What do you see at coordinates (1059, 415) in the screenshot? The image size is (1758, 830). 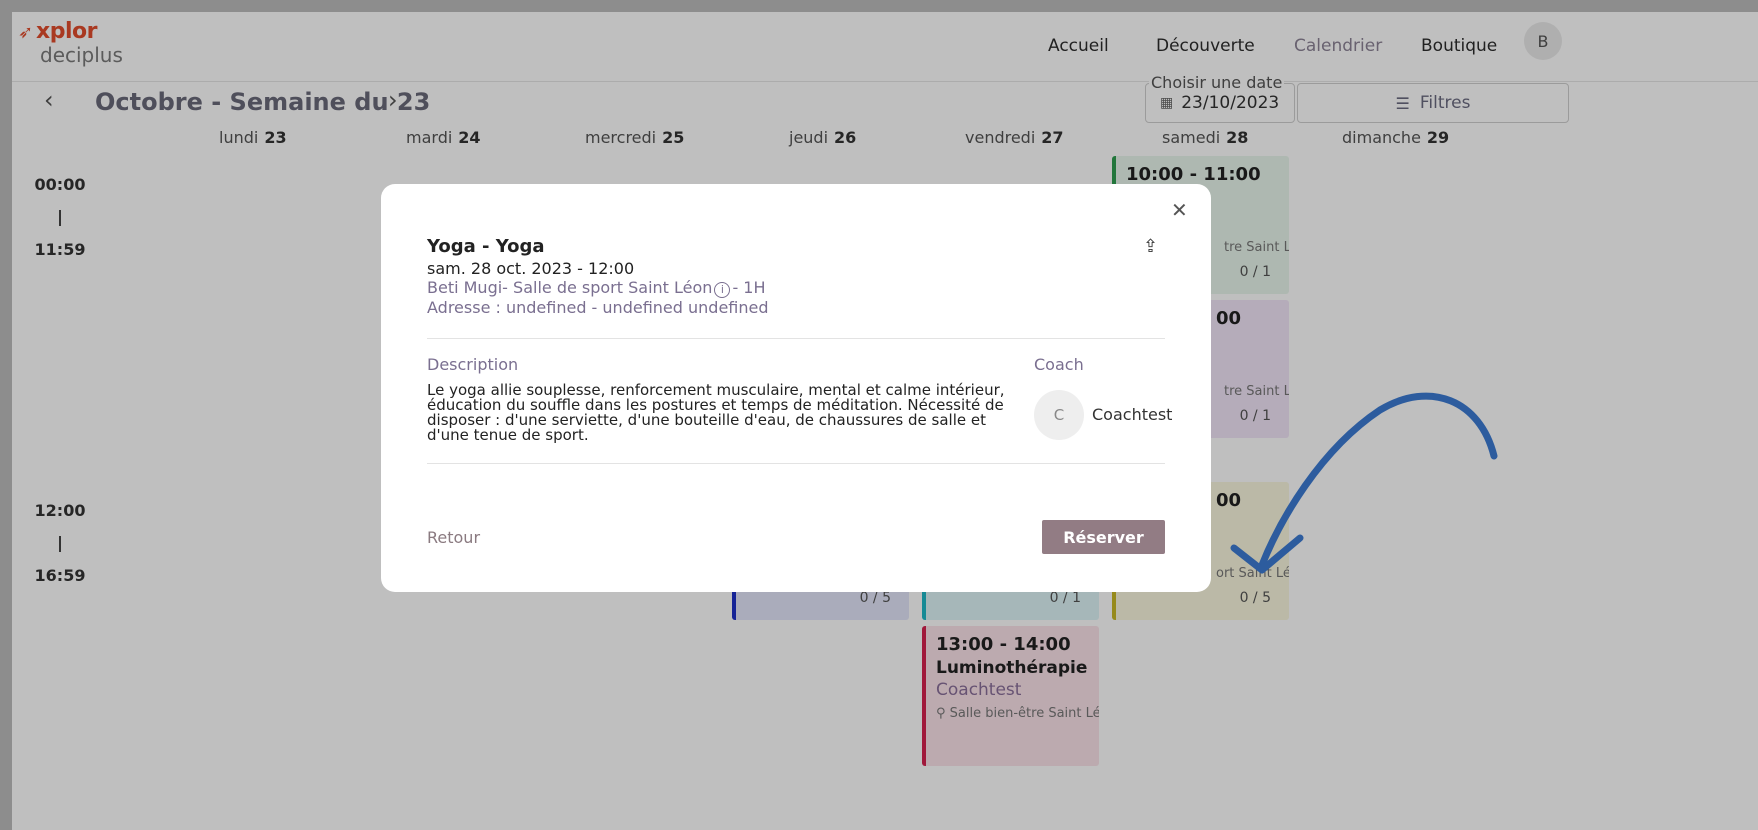 I see `coach-avatar: C` at bounding box center [1059, 415].